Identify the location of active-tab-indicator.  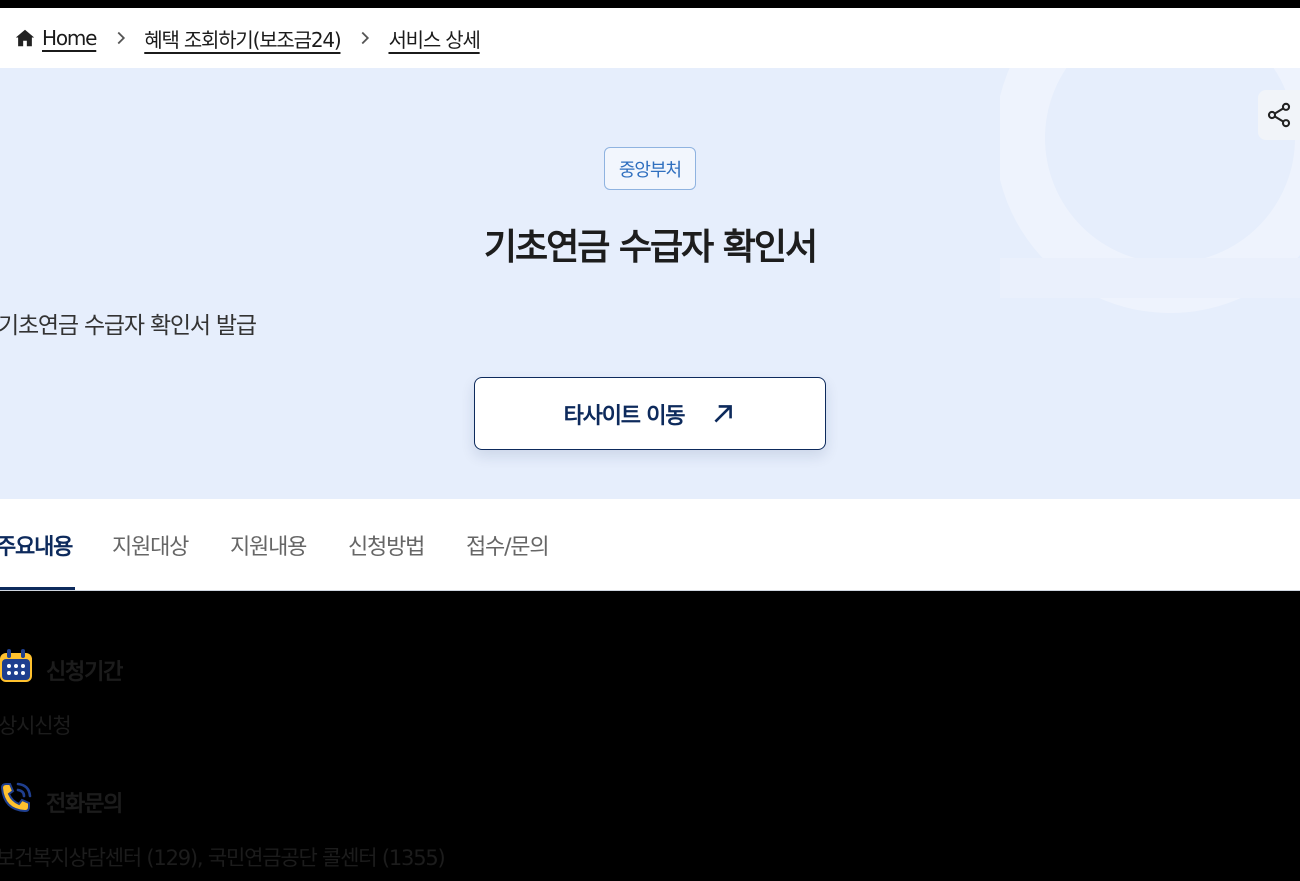
(37, 588).